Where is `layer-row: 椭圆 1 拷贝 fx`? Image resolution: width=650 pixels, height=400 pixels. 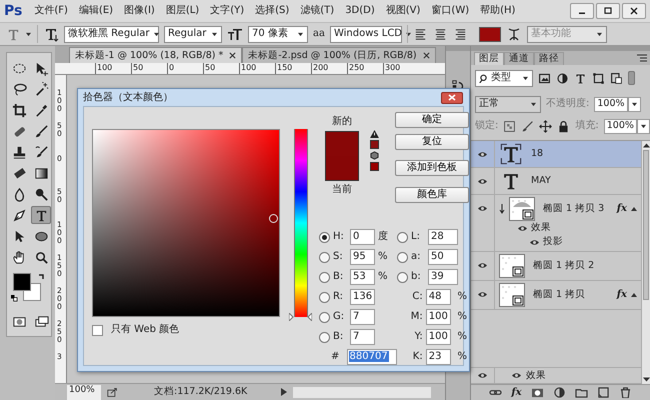 layer-row: 椭圆 1 拷贝 fx is located at coordinates (556, 295).